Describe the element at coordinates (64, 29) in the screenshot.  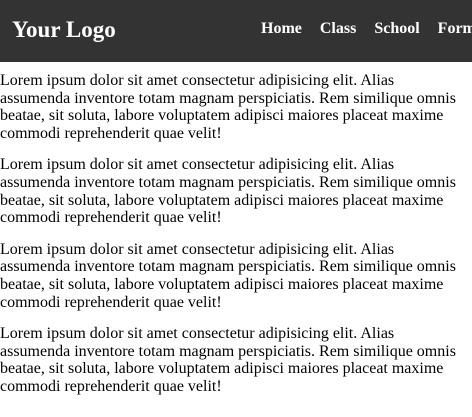
I see `site-logo: Your Logo` at that location.